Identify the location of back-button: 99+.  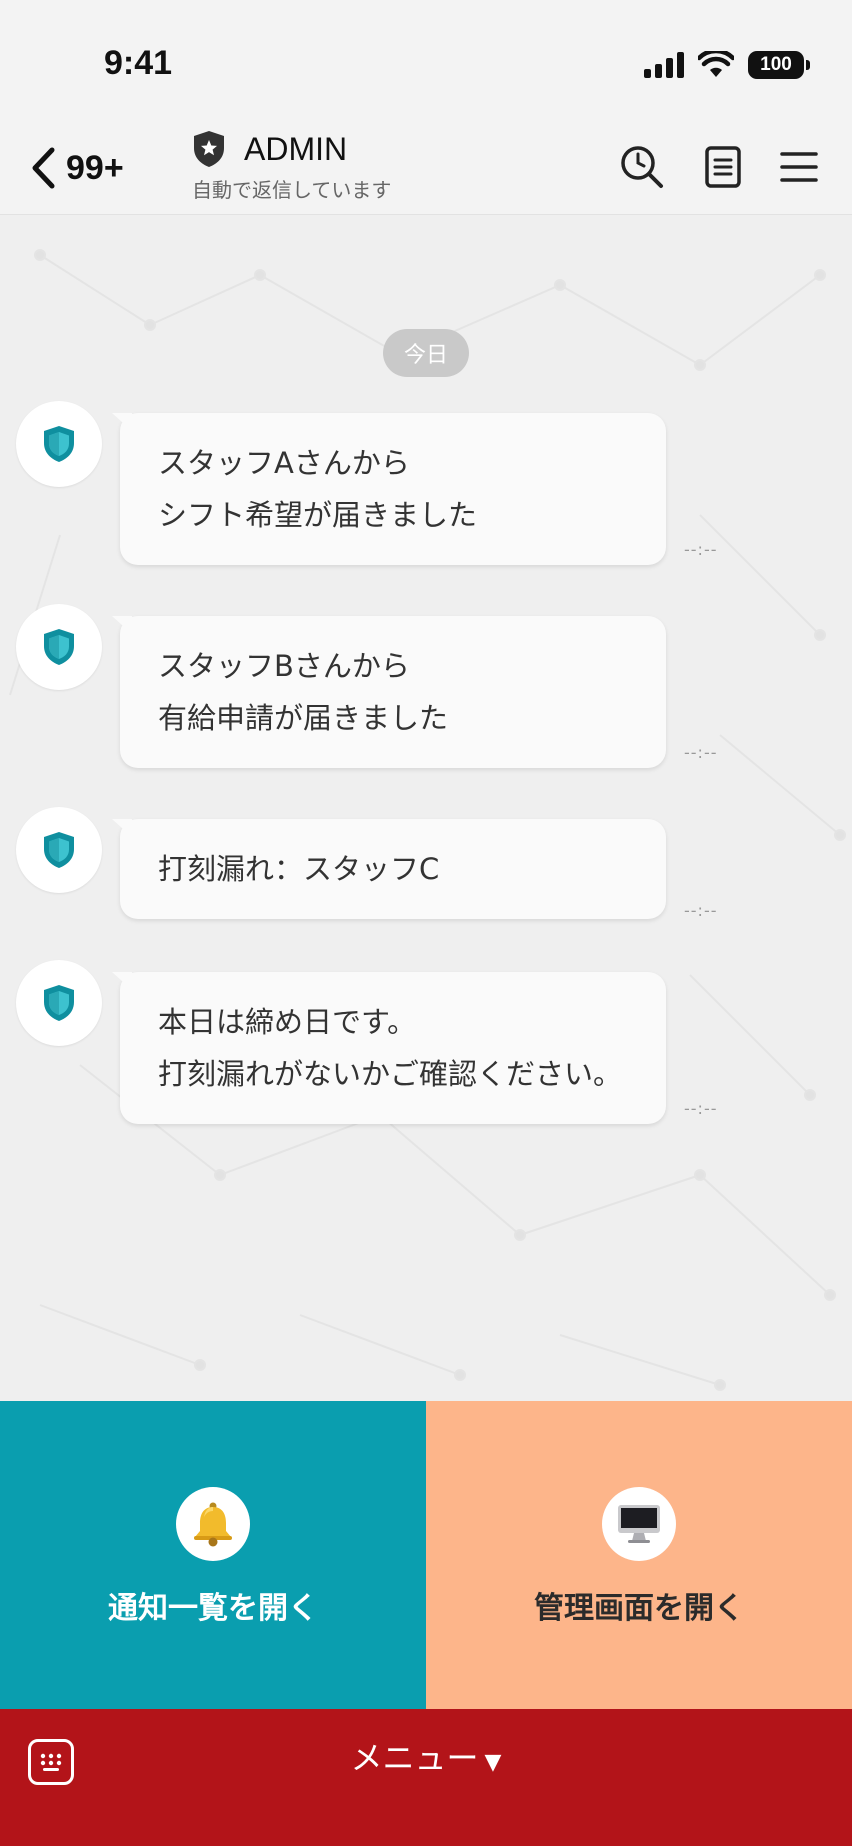
(77, 168).